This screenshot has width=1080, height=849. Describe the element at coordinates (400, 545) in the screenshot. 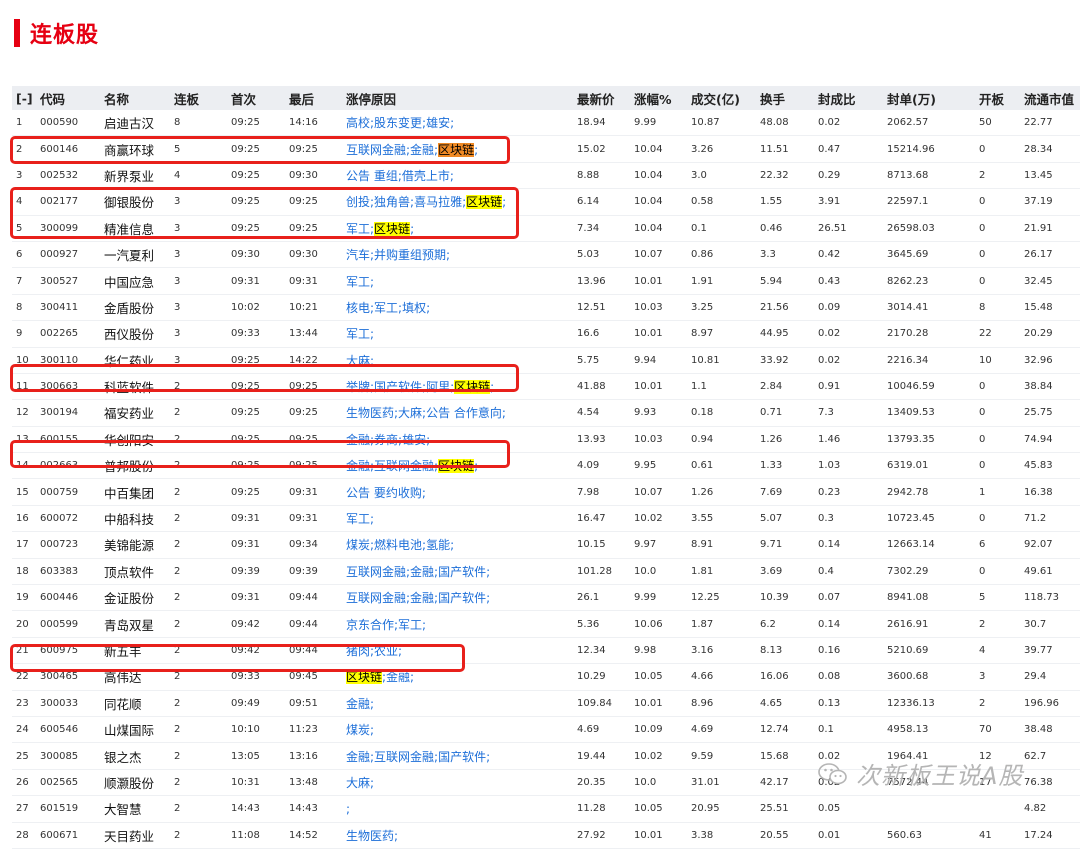

I see `reason-text: 煤炭;燃料电池;氢能;` at that location.